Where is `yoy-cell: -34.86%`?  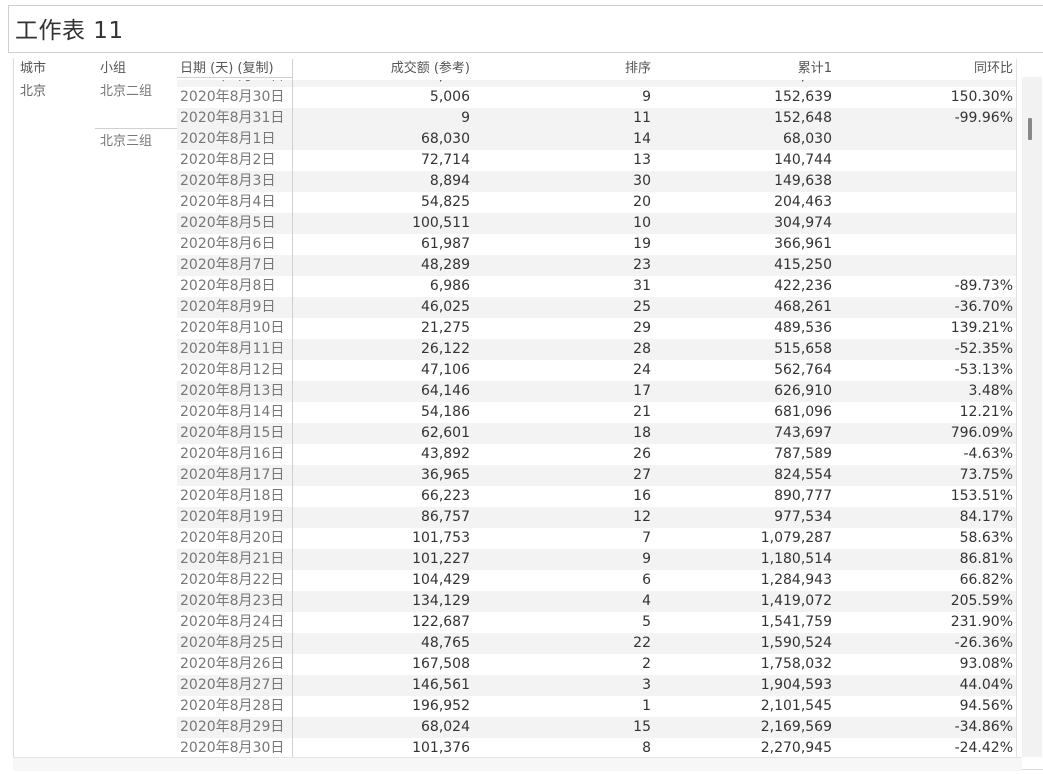 yoy-cell: -34.86% is located at coordinates (983, 727).